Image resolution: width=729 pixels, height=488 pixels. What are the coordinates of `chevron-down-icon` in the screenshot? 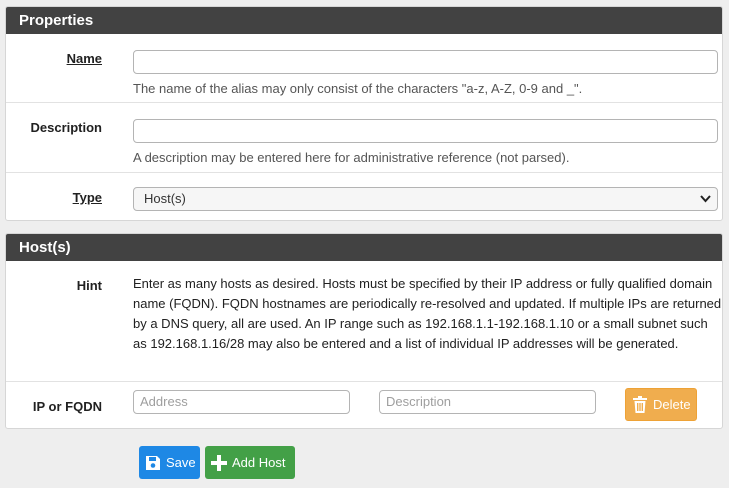 It's located at (705, 203).